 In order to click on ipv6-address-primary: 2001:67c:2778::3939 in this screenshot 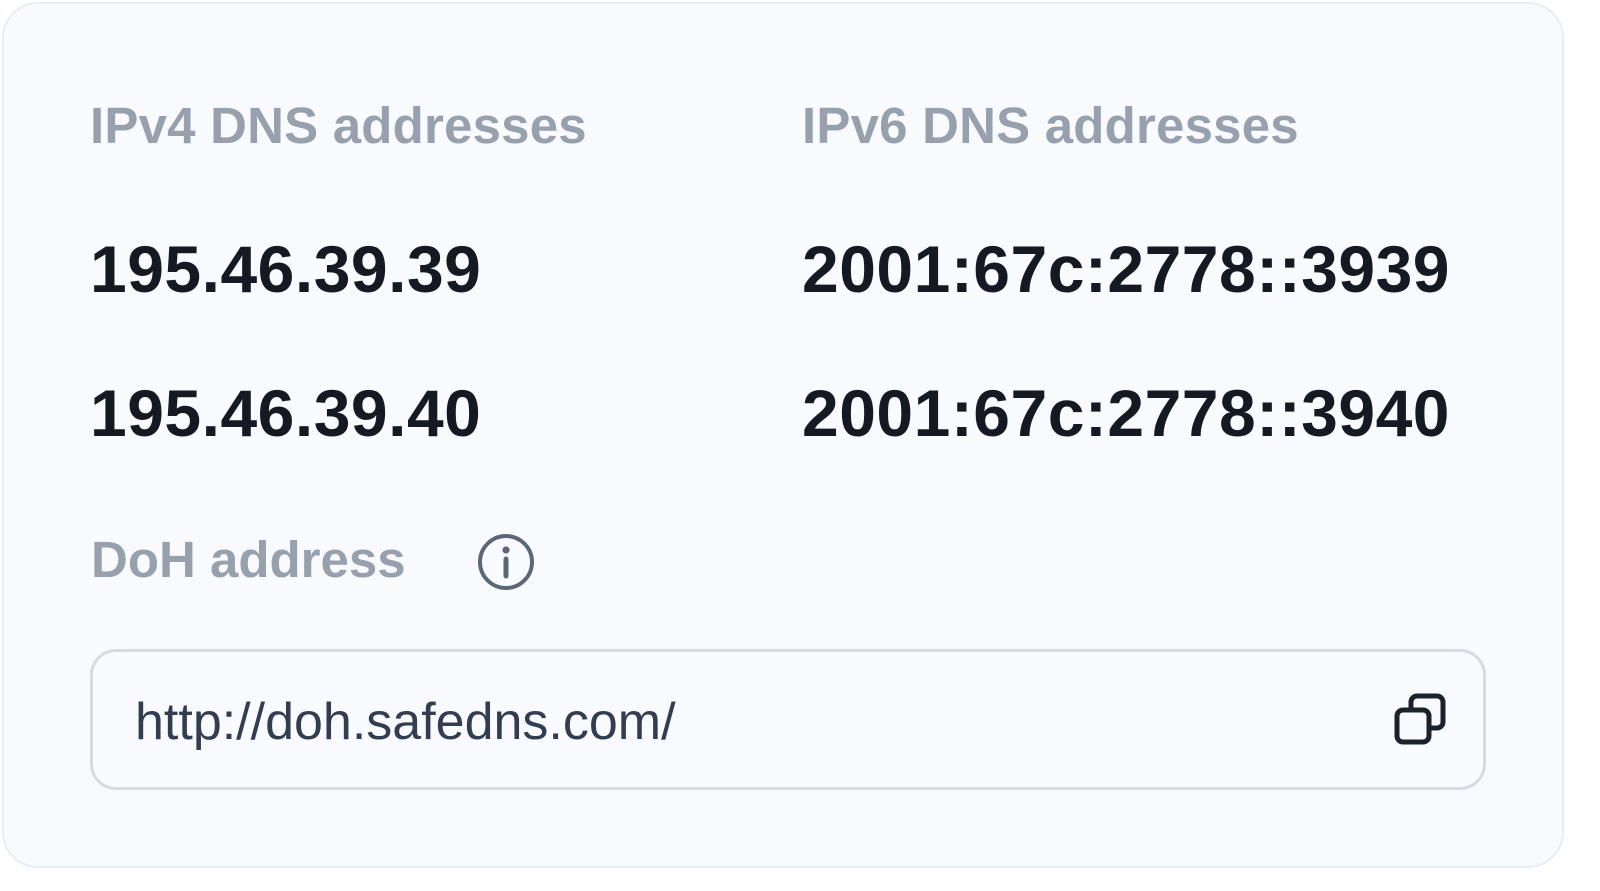, I will do `click(1126, 269)`.